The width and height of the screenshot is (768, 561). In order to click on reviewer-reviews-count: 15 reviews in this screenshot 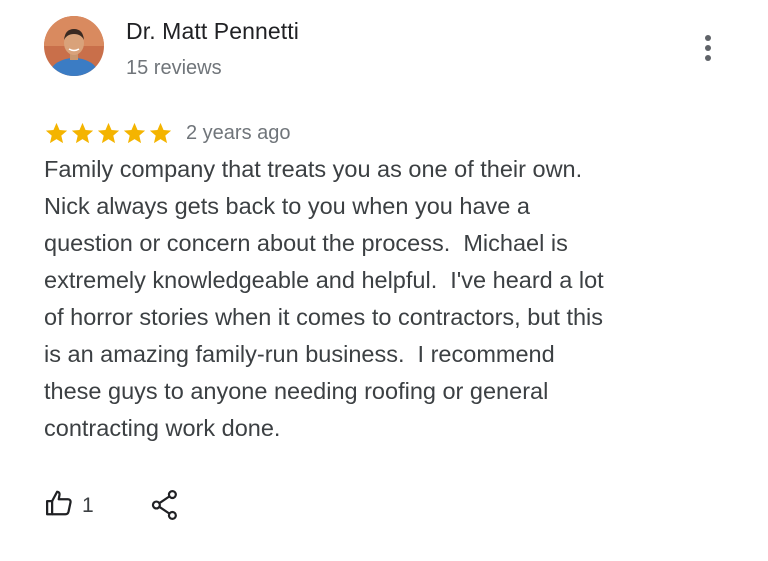, I will do `click(174, 68)`.